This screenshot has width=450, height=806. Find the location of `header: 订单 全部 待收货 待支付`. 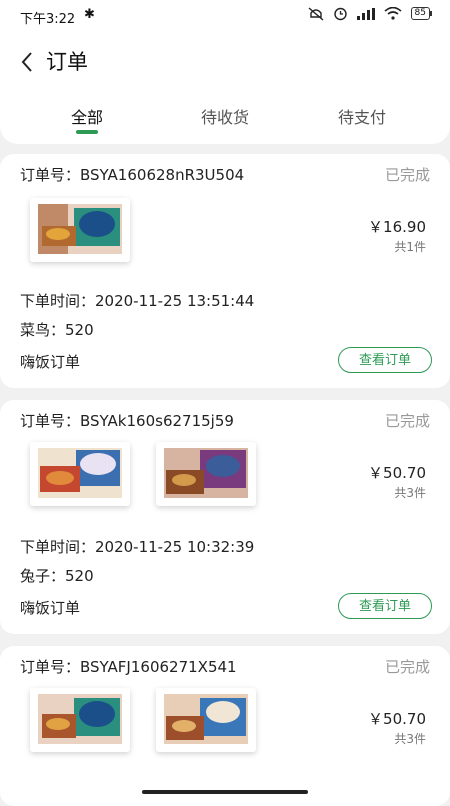

header: 订单 全部 待收货 待支付 is located at coordinates (225, 88).